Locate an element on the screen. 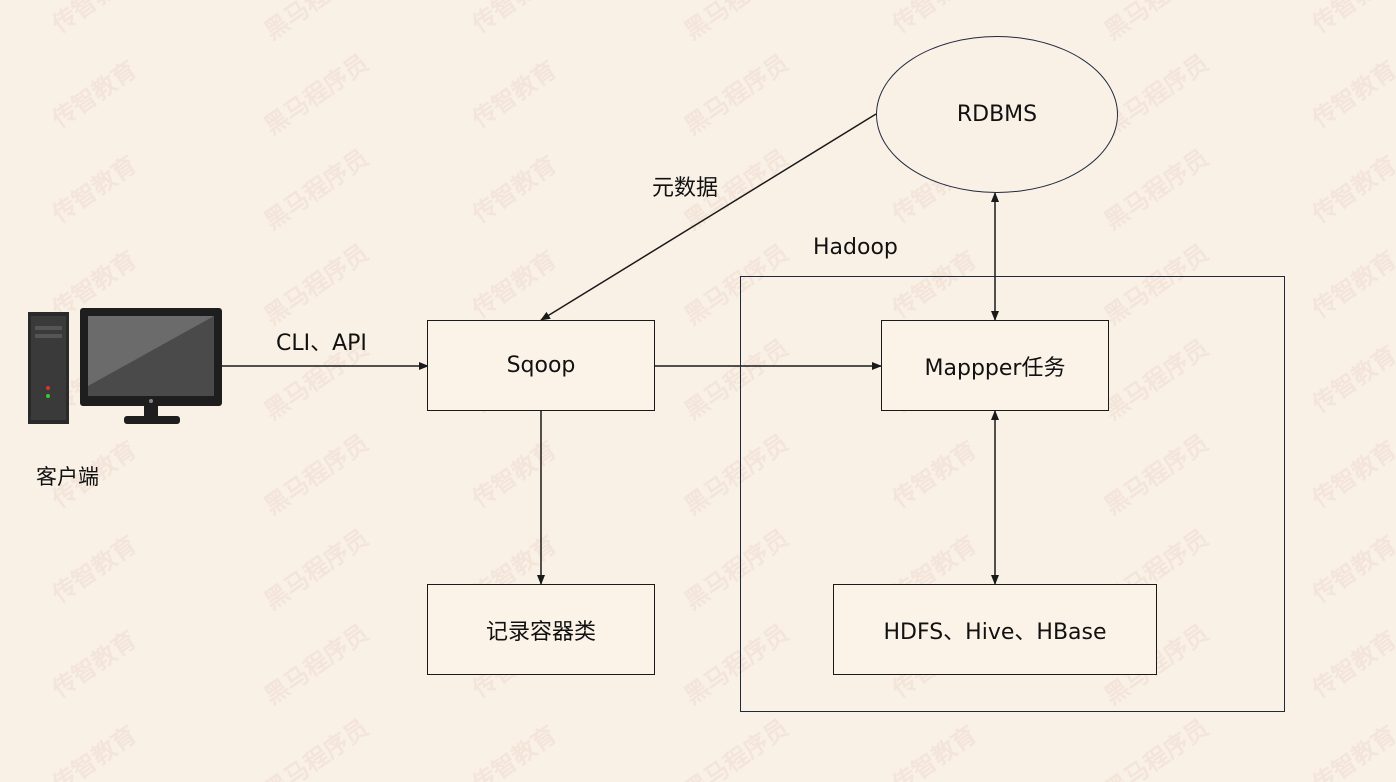 This screenshot has width=1396, height=782. rdbms-node: RDBMS is located at coordinates (997, 114).